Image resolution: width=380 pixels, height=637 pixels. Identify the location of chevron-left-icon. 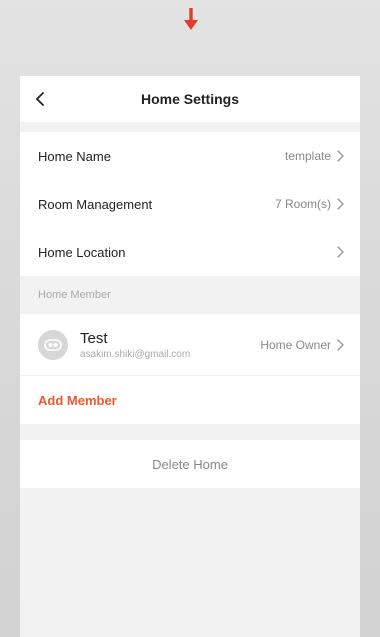
(40, 99).